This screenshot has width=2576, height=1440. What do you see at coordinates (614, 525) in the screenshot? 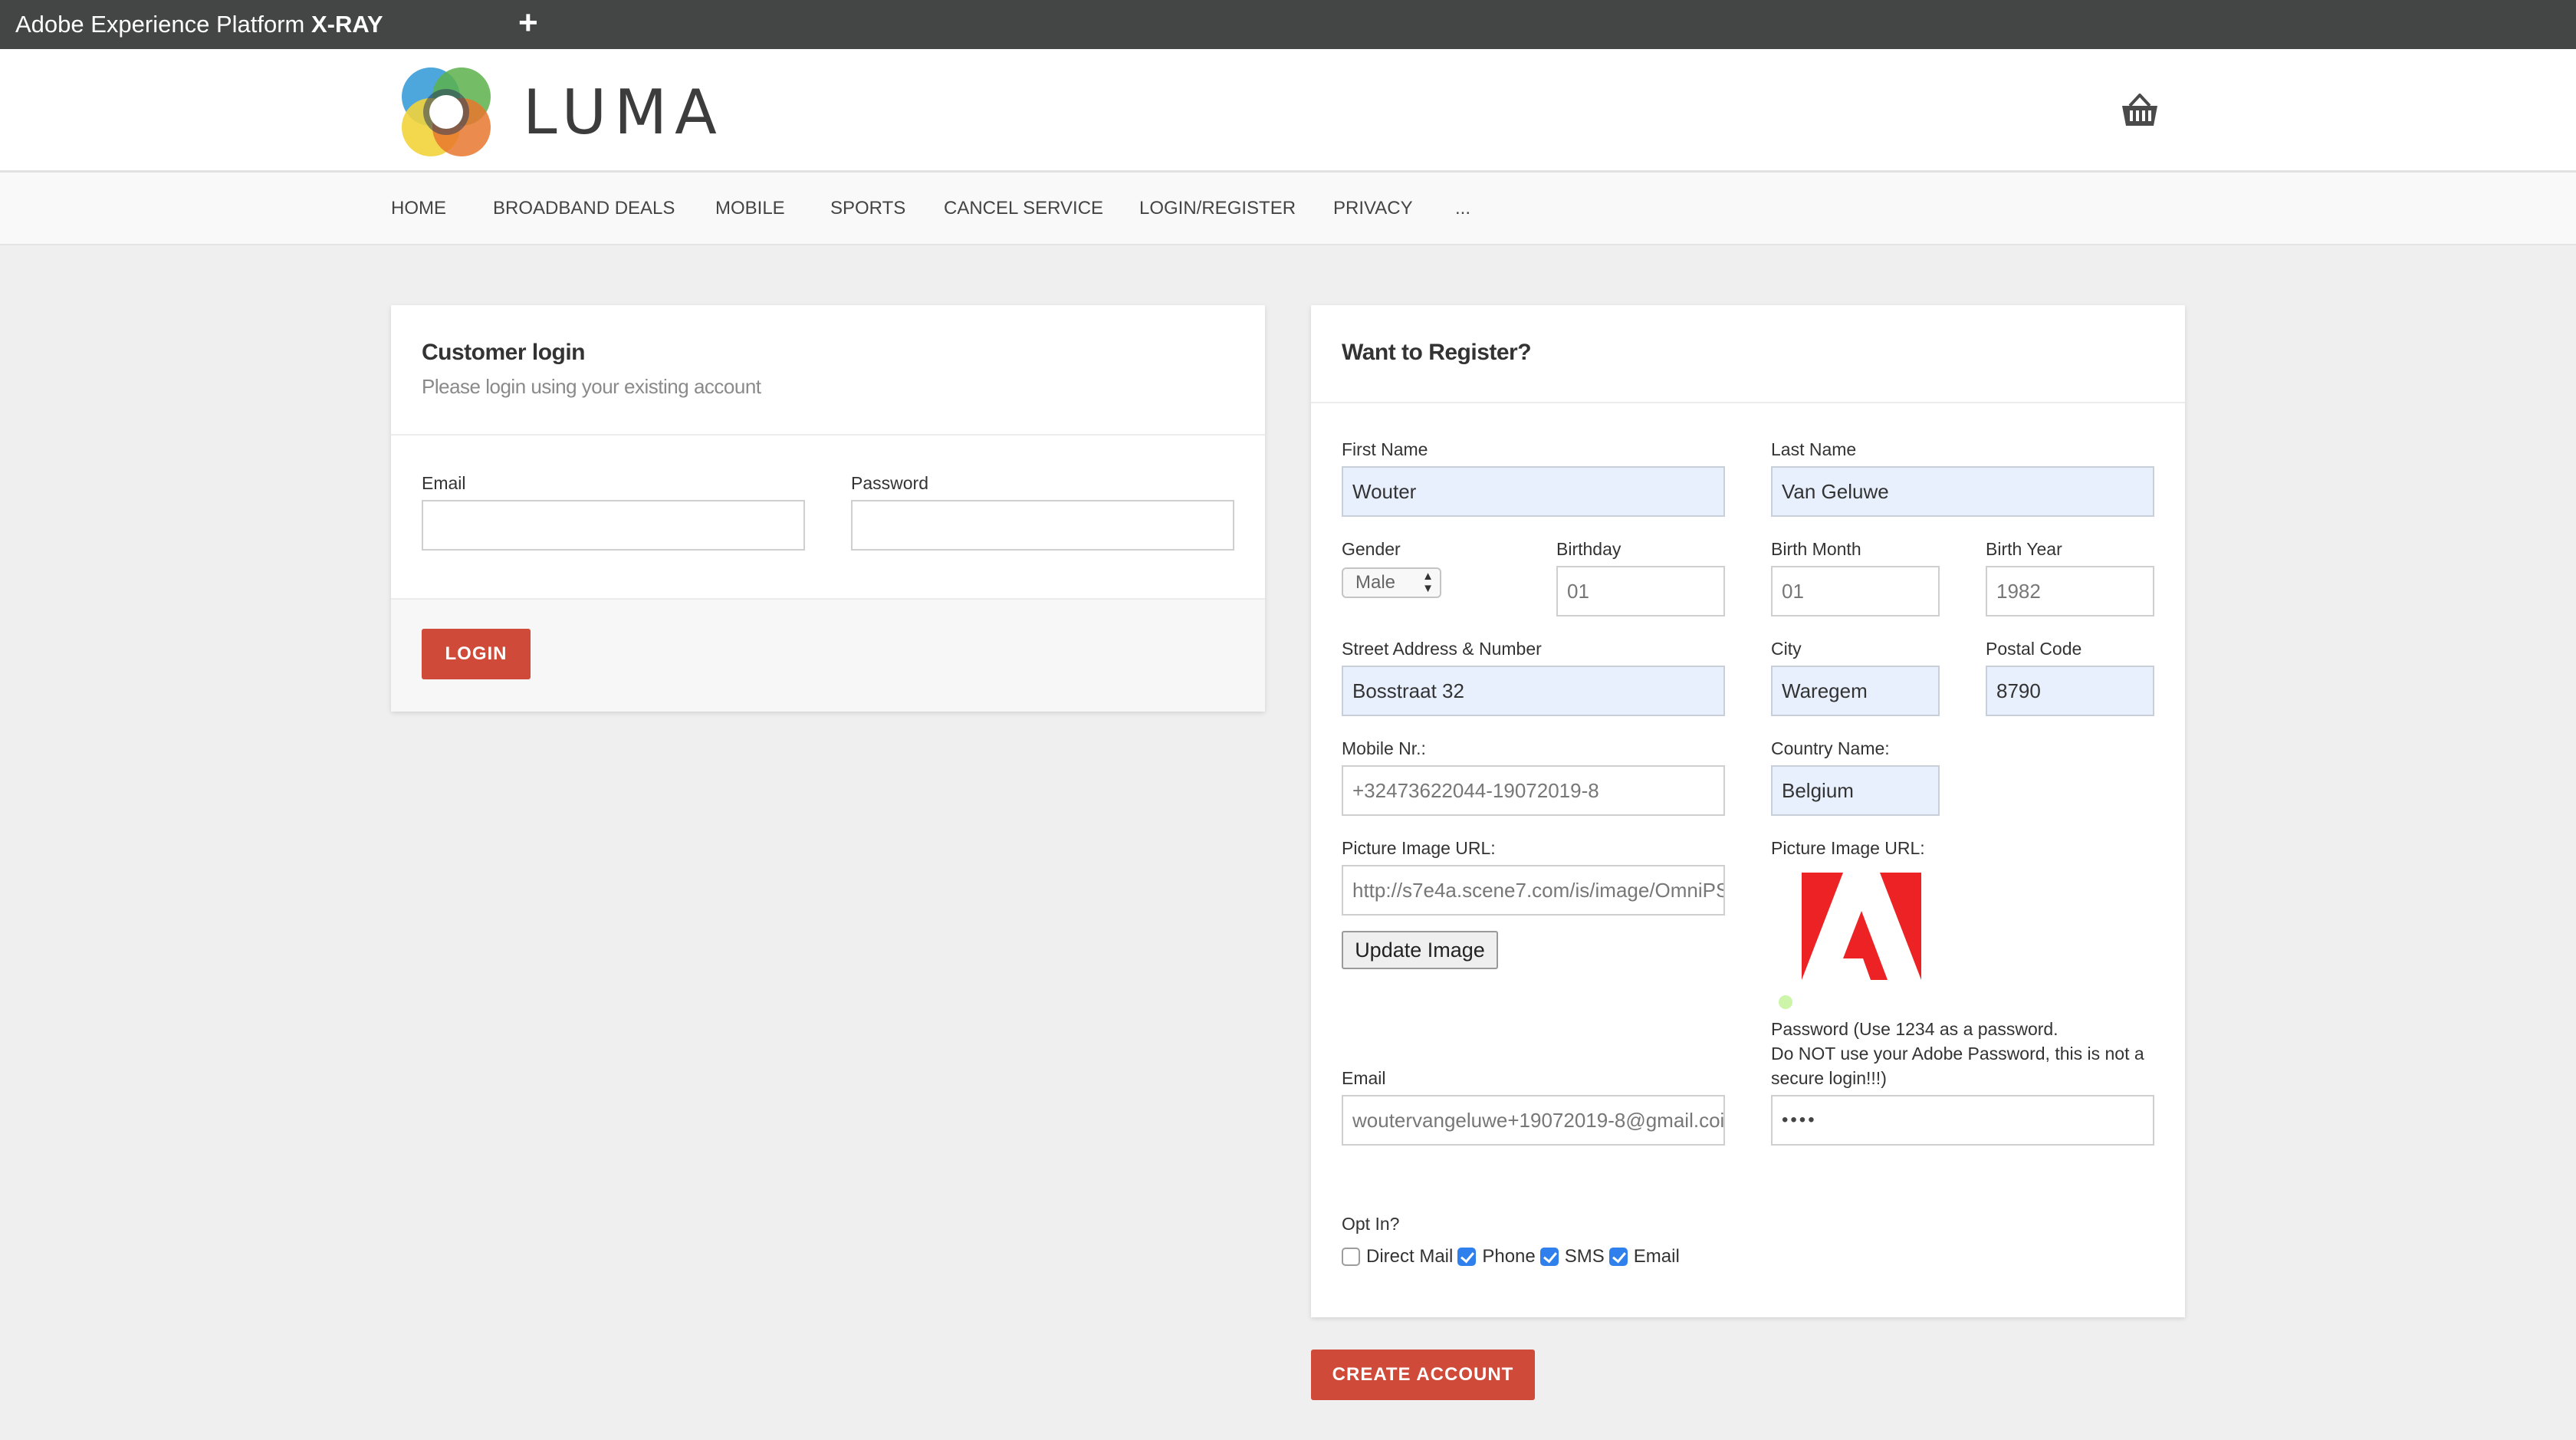
I see `login-email-input` at bounding box center [614, 525].